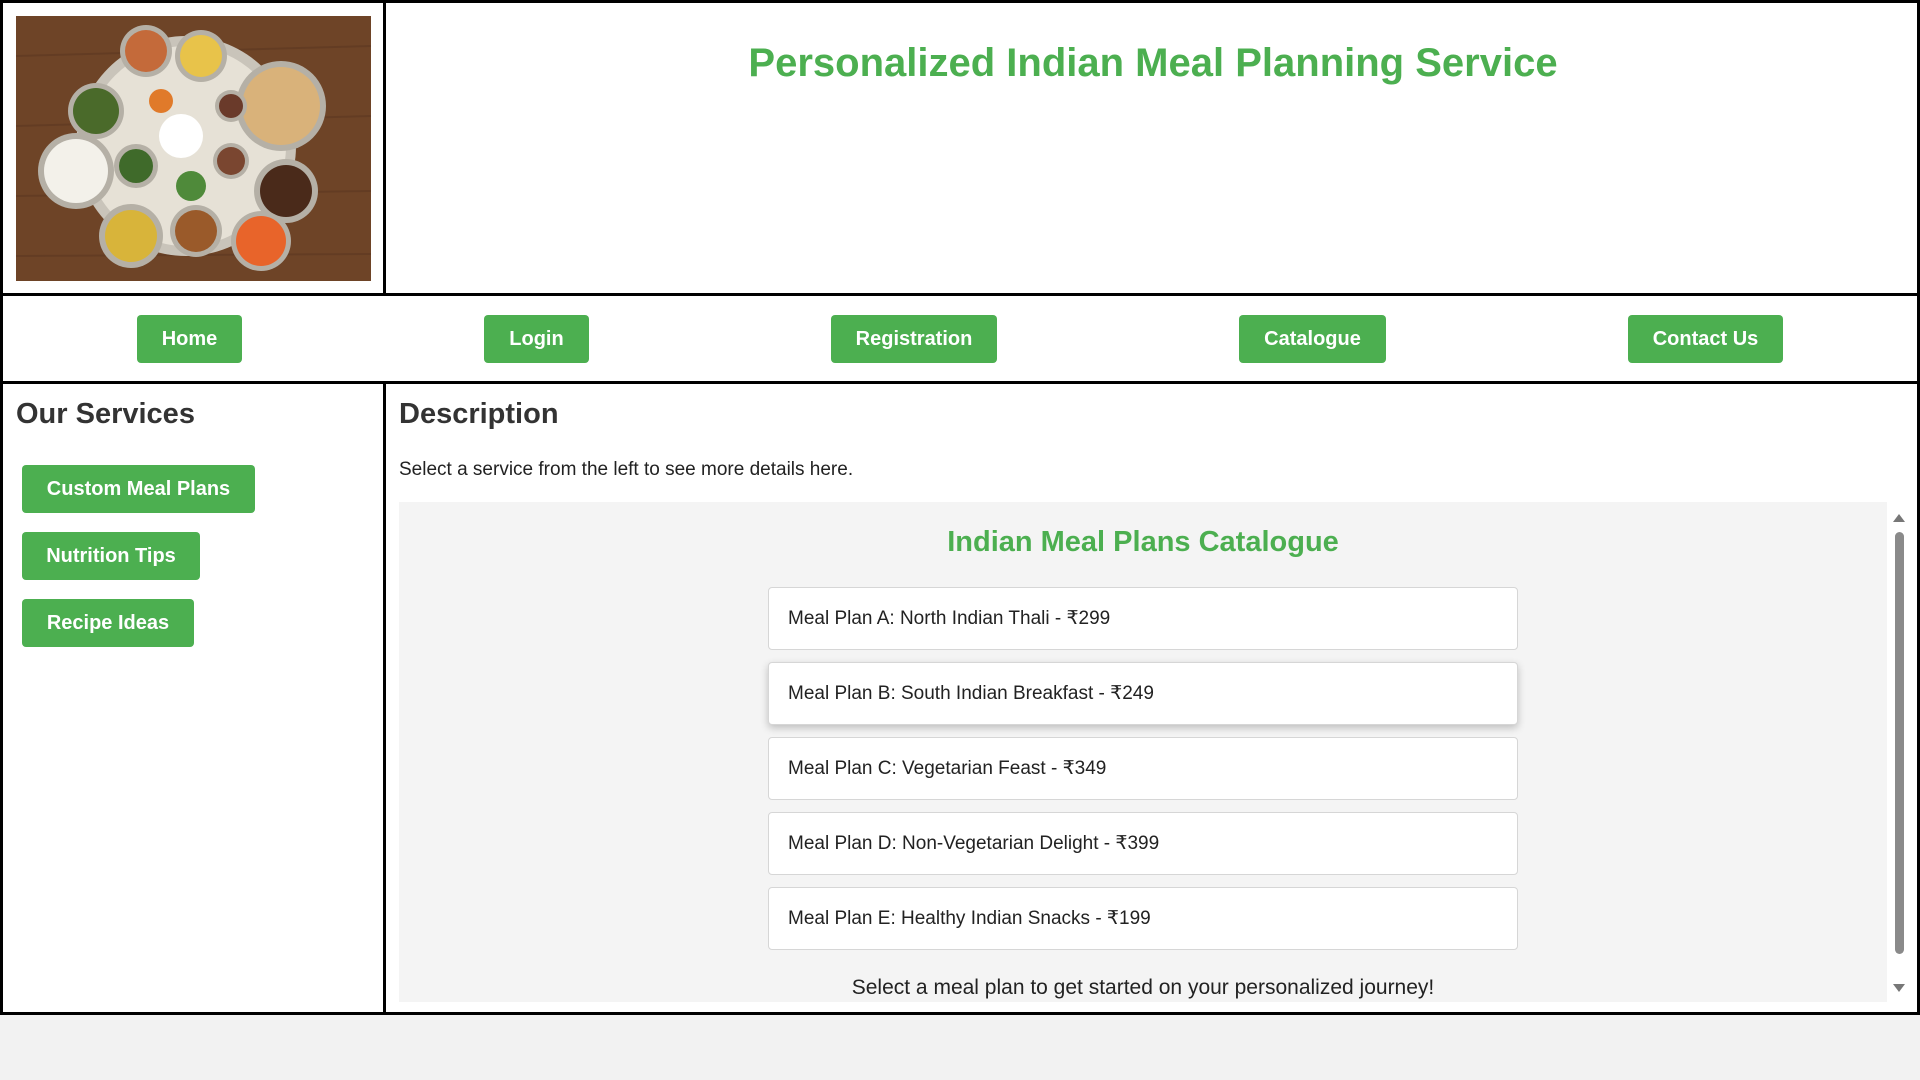 The width and height of the screenshot is (1920, 1080). I want to click on nav-login-button: Login, so click(536, 339).